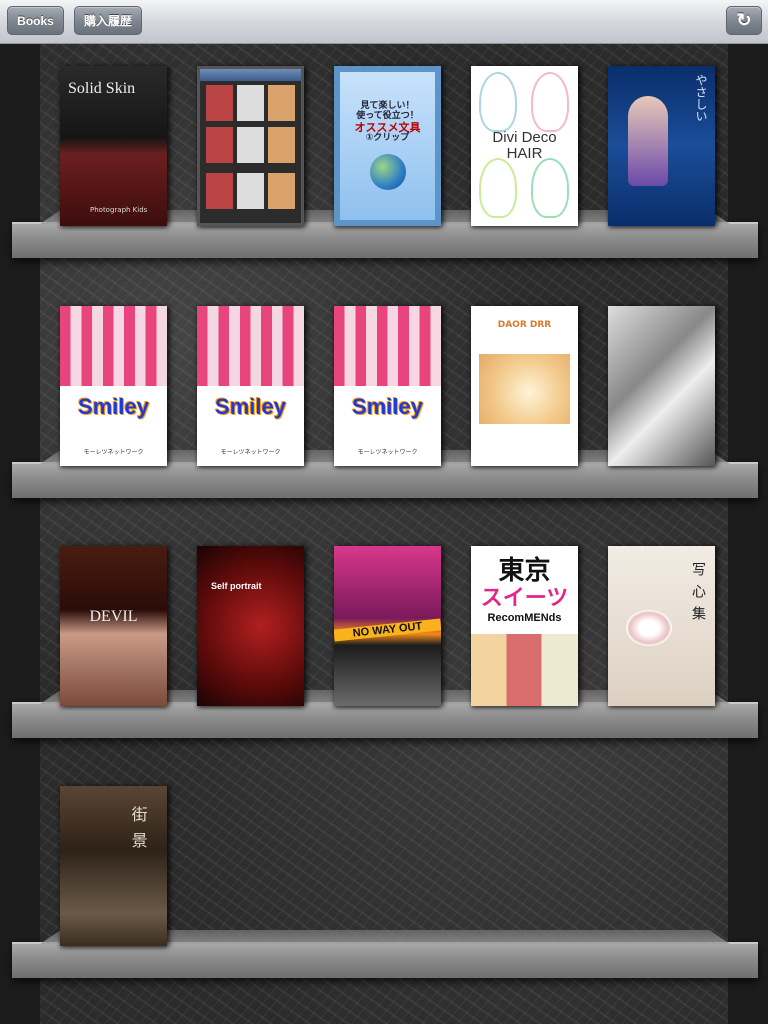  Describe the element at coordinates (113, 616) in the screenshot. I see `book-title: DEVIL` at that location.